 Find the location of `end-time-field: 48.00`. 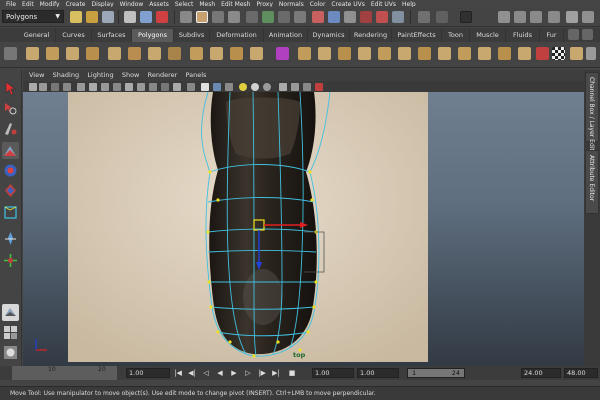

end-time-field: 48.00 is located at coordinates (581, 373).